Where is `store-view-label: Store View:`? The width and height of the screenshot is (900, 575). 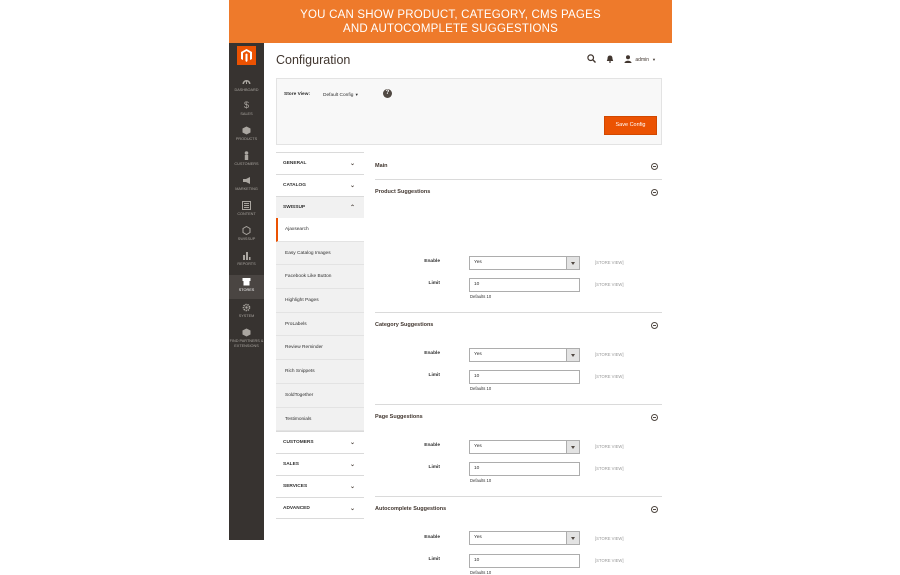
store-view-label: Store View: is located at coordinates (297, 94).